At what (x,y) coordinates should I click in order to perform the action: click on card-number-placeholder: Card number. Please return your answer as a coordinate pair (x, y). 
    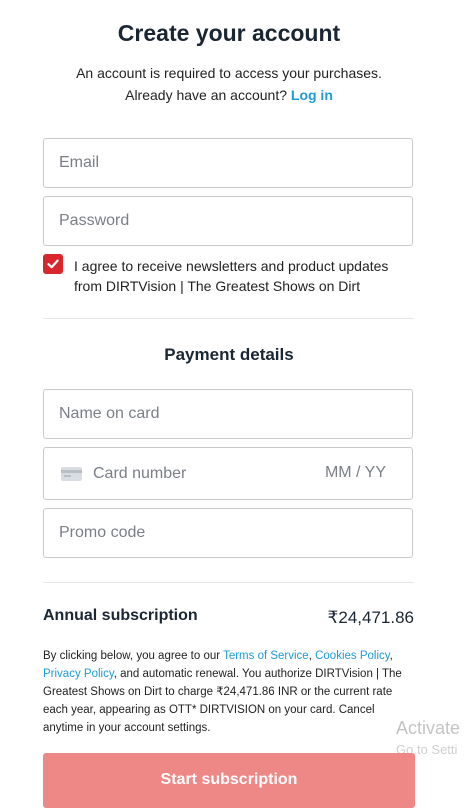
    Looking at the image, I should click on (140, 473).